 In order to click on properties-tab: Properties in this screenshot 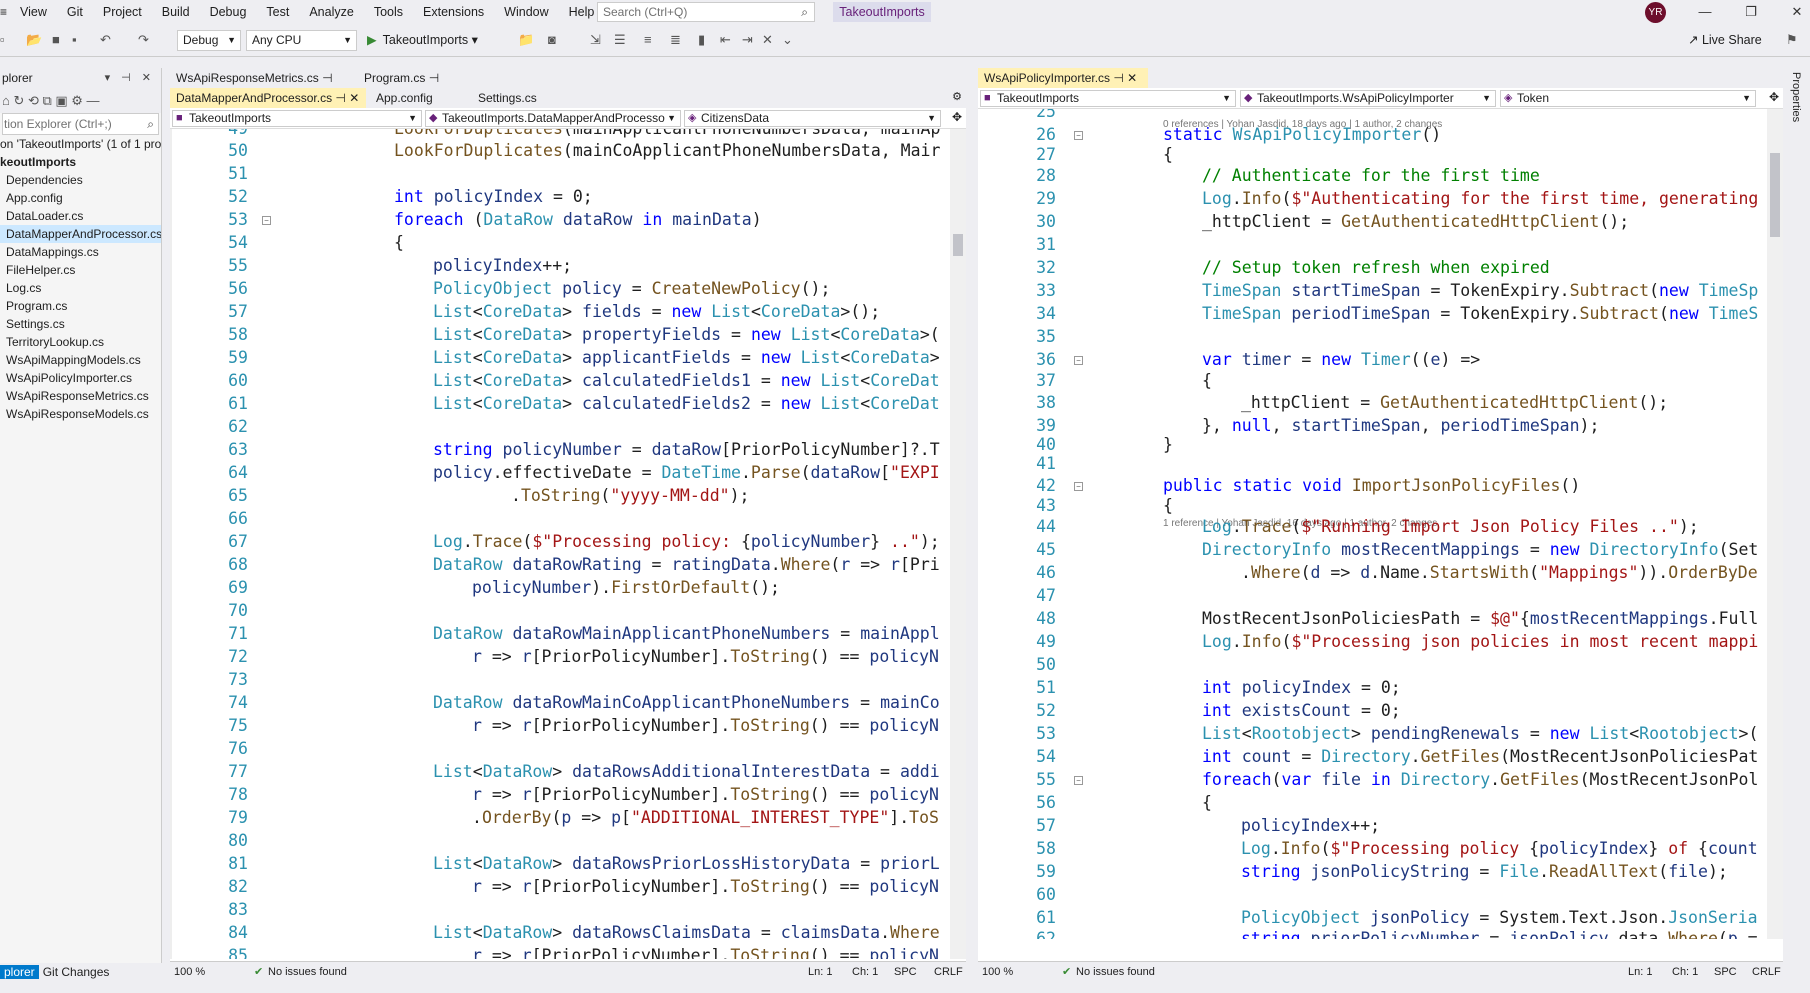, I will do `click(1796, 97)`.